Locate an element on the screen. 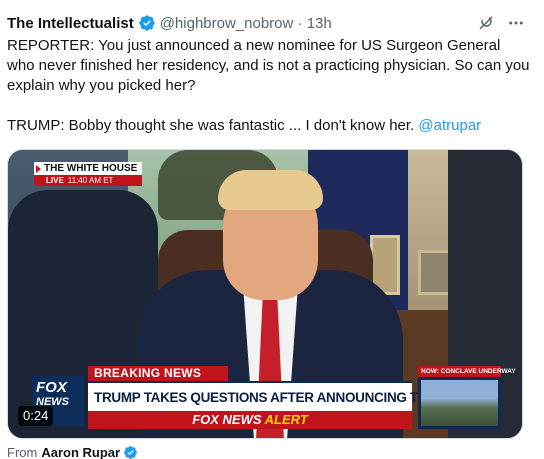 The image size is (544, 459). attribution-prefix: From is located at coordinates (22, 452).